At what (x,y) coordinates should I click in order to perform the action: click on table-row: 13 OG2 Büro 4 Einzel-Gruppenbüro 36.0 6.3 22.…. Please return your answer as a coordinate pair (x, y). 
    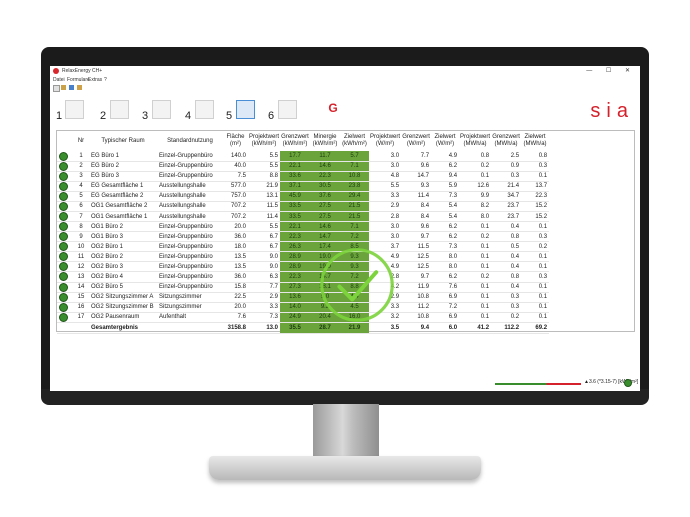
    Looking at the image, I should click on (303, 277).